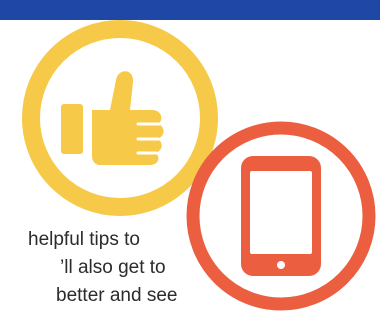 The width and height of the screenshot is (380, 317). Describe the element at coordinates (281, 216) in the screenshot. I see `smartphone-glyph` at that location.